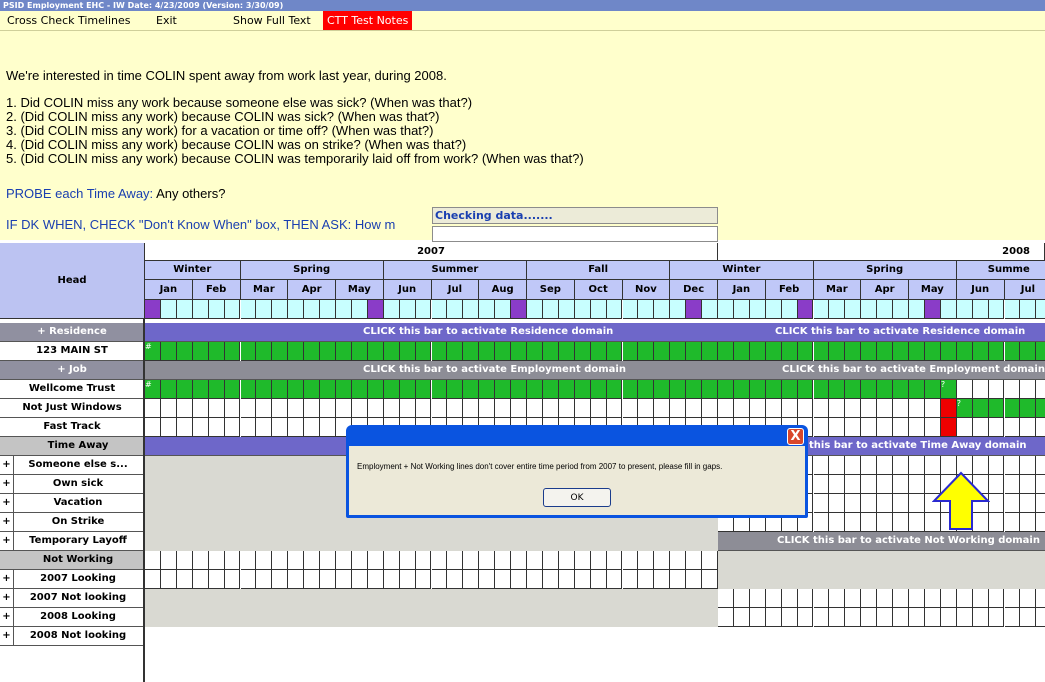 This screenshot has width=1045, height=682. I want to click on menu-ctt-notes: CTT Test Notes, so click(368, 20).